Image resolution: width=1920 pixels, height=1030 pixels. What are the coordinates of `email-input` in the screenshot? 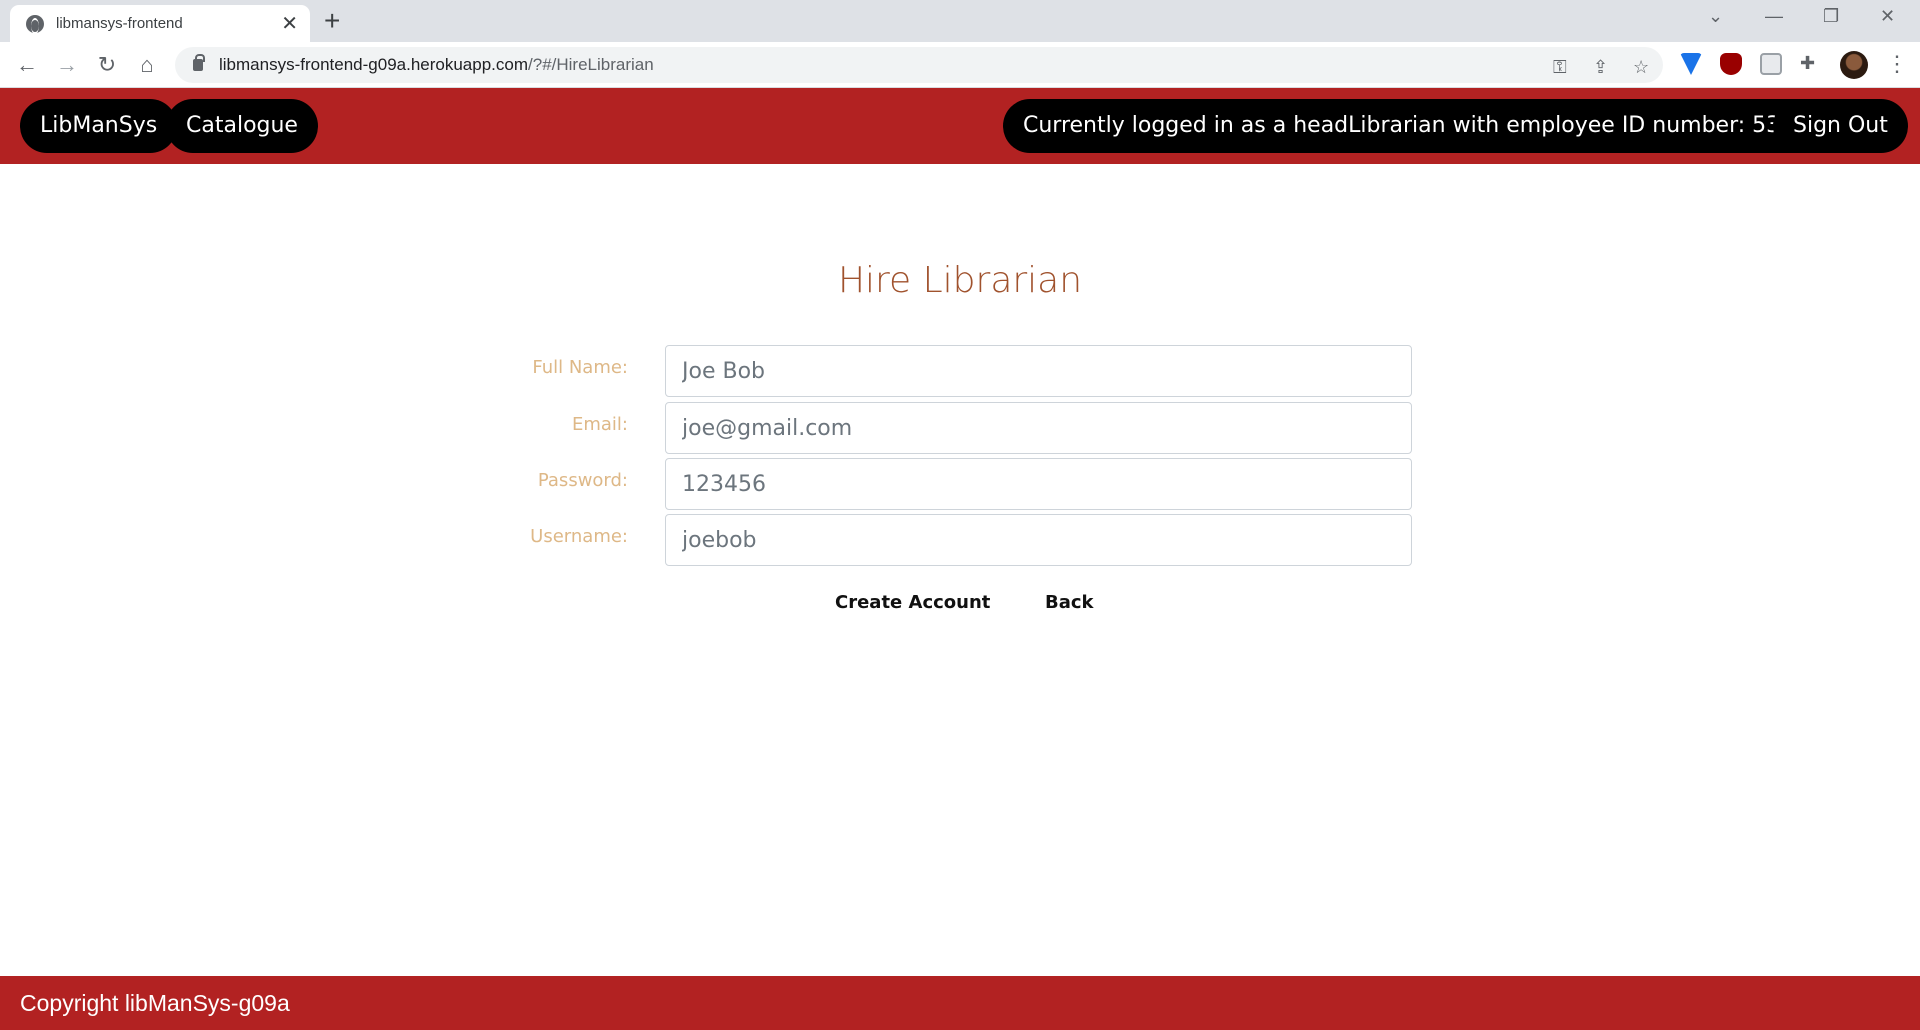 It's located at (1038, 428).